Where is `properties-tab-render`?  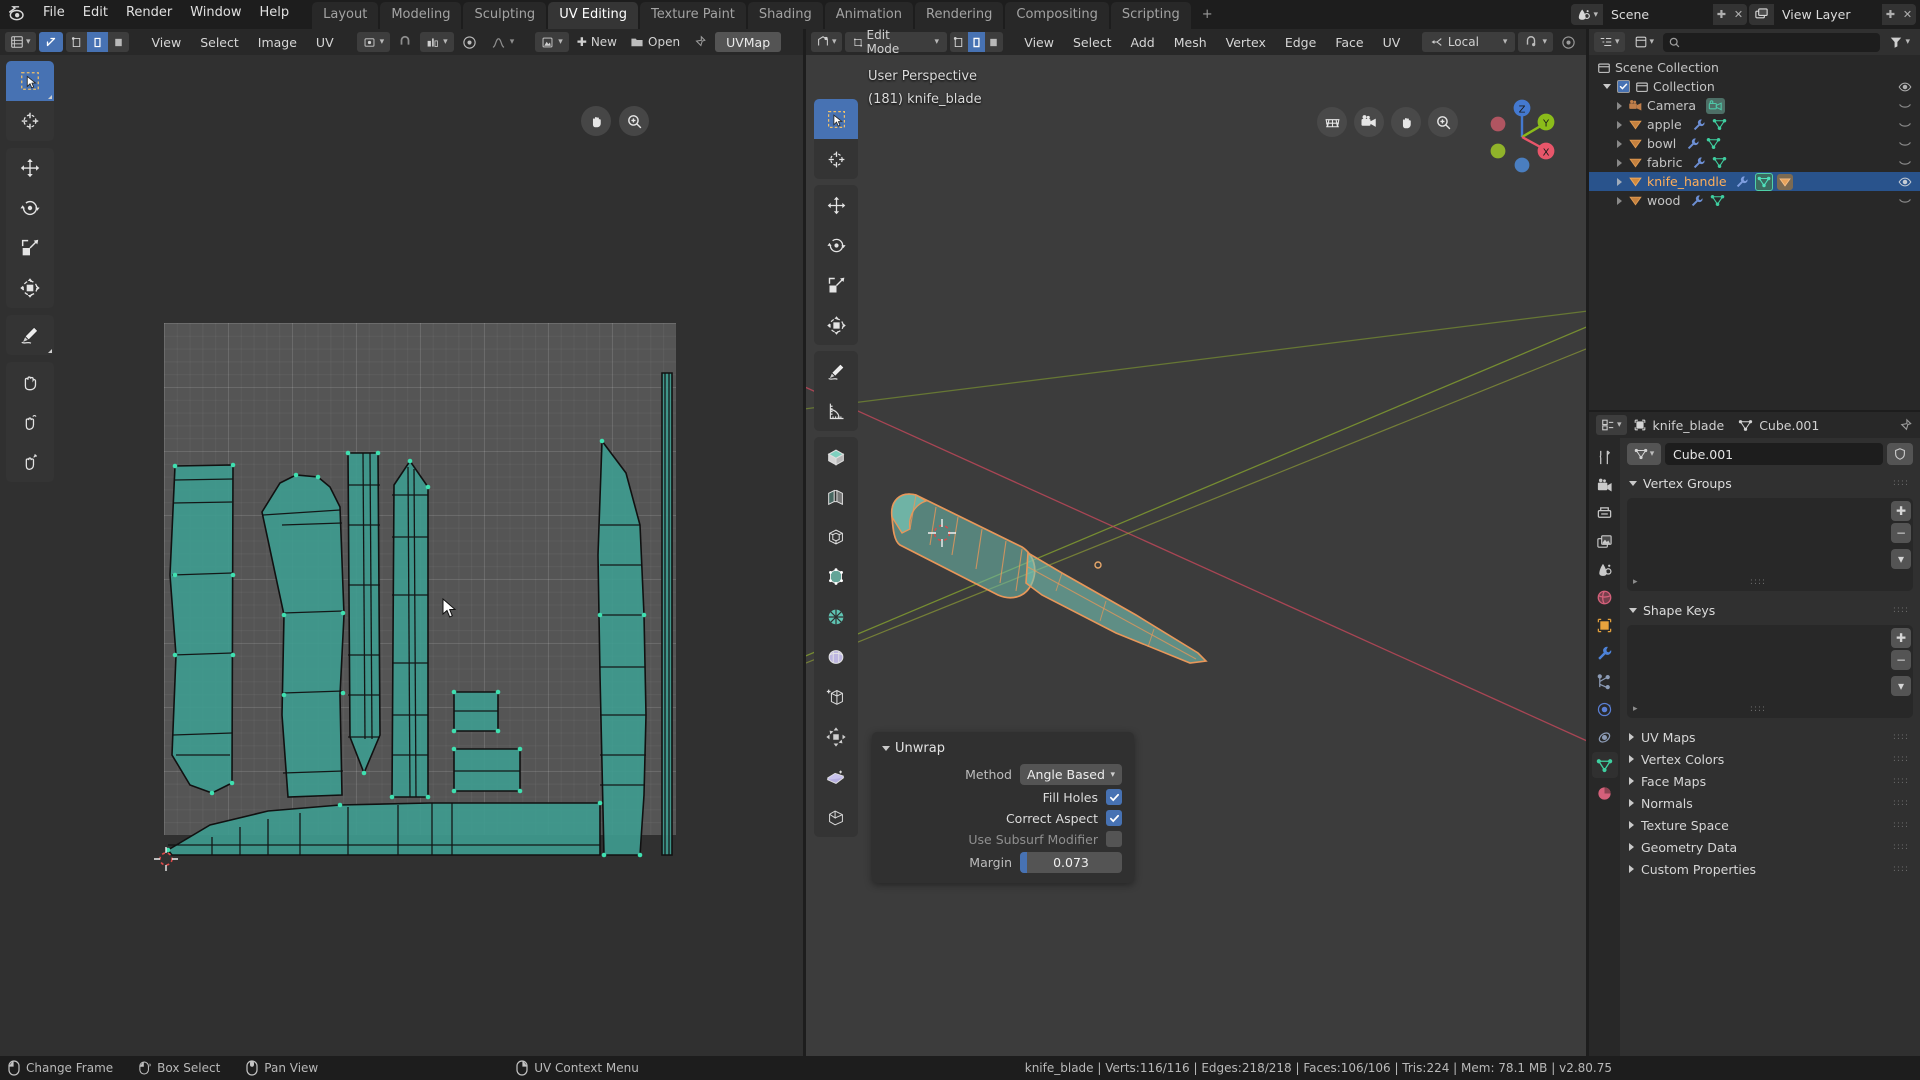 properties-tab-render is located at coordinates (1605, 485).